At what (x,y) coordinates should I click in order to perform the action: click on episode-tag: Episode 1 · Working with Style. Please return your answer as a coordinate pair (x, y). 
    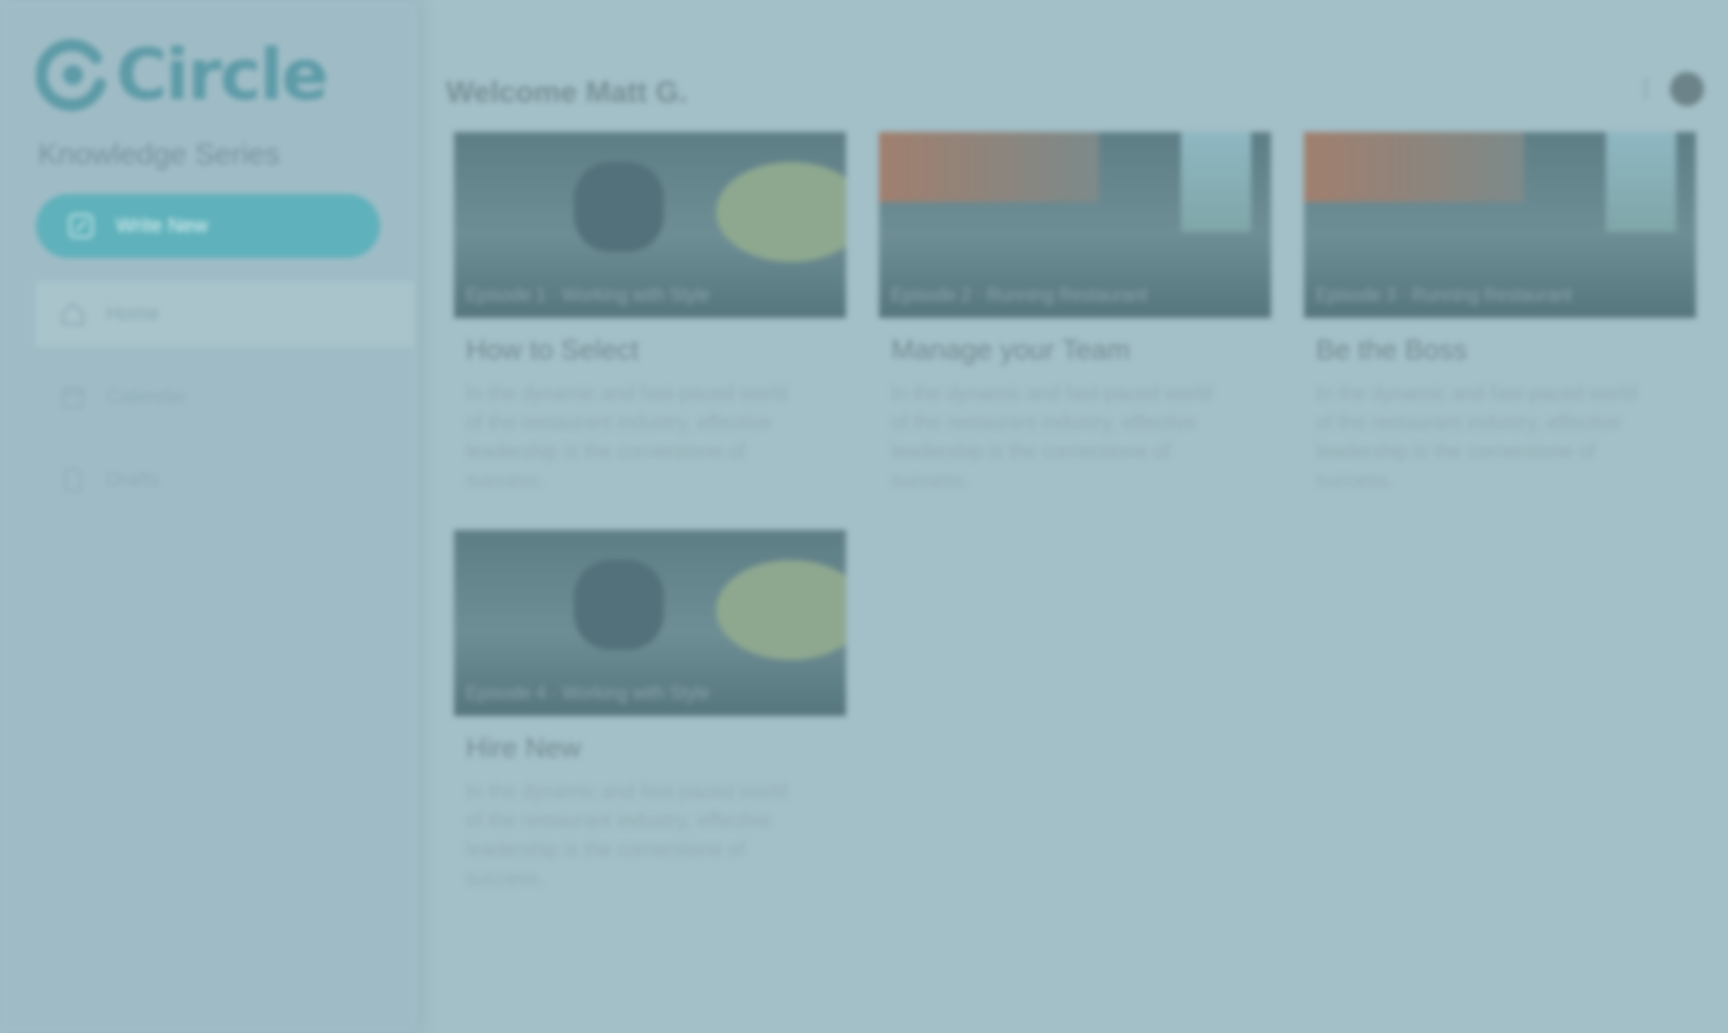
    Looking at the image, I should click on (588, 295).